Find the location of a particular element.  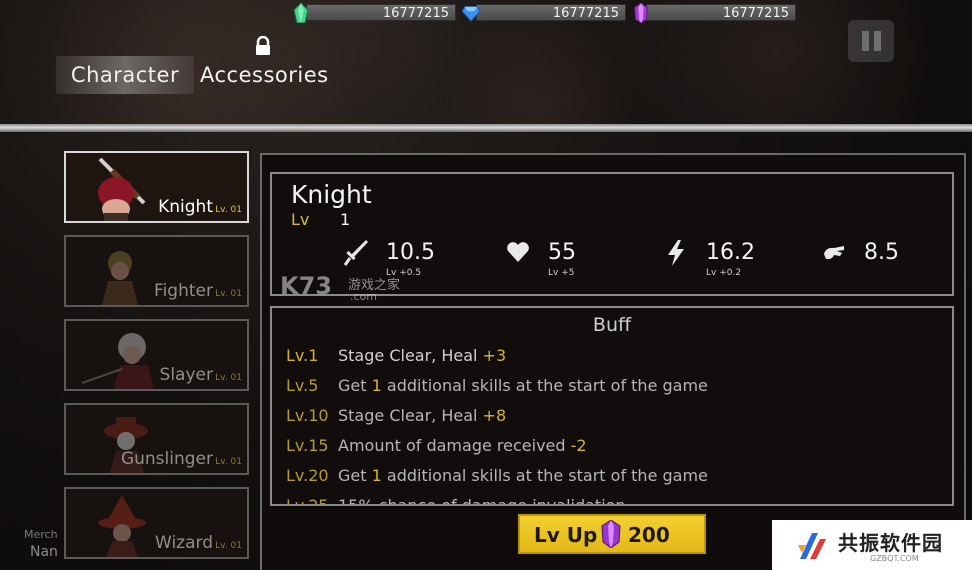

buff-row: Lv.10 Stage Clear, Heal +8 is located at coordinates (396, 419).